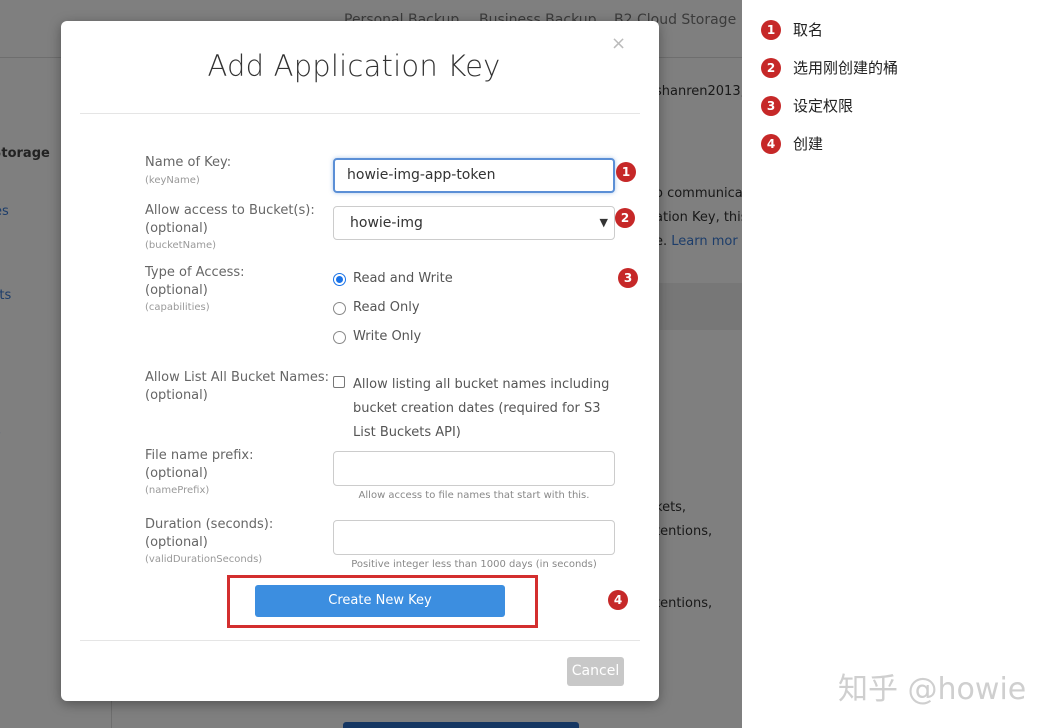 Image resolution: width=1062 pixels, height=728 pixels. I want to click on header-divider, so click(360, 113).